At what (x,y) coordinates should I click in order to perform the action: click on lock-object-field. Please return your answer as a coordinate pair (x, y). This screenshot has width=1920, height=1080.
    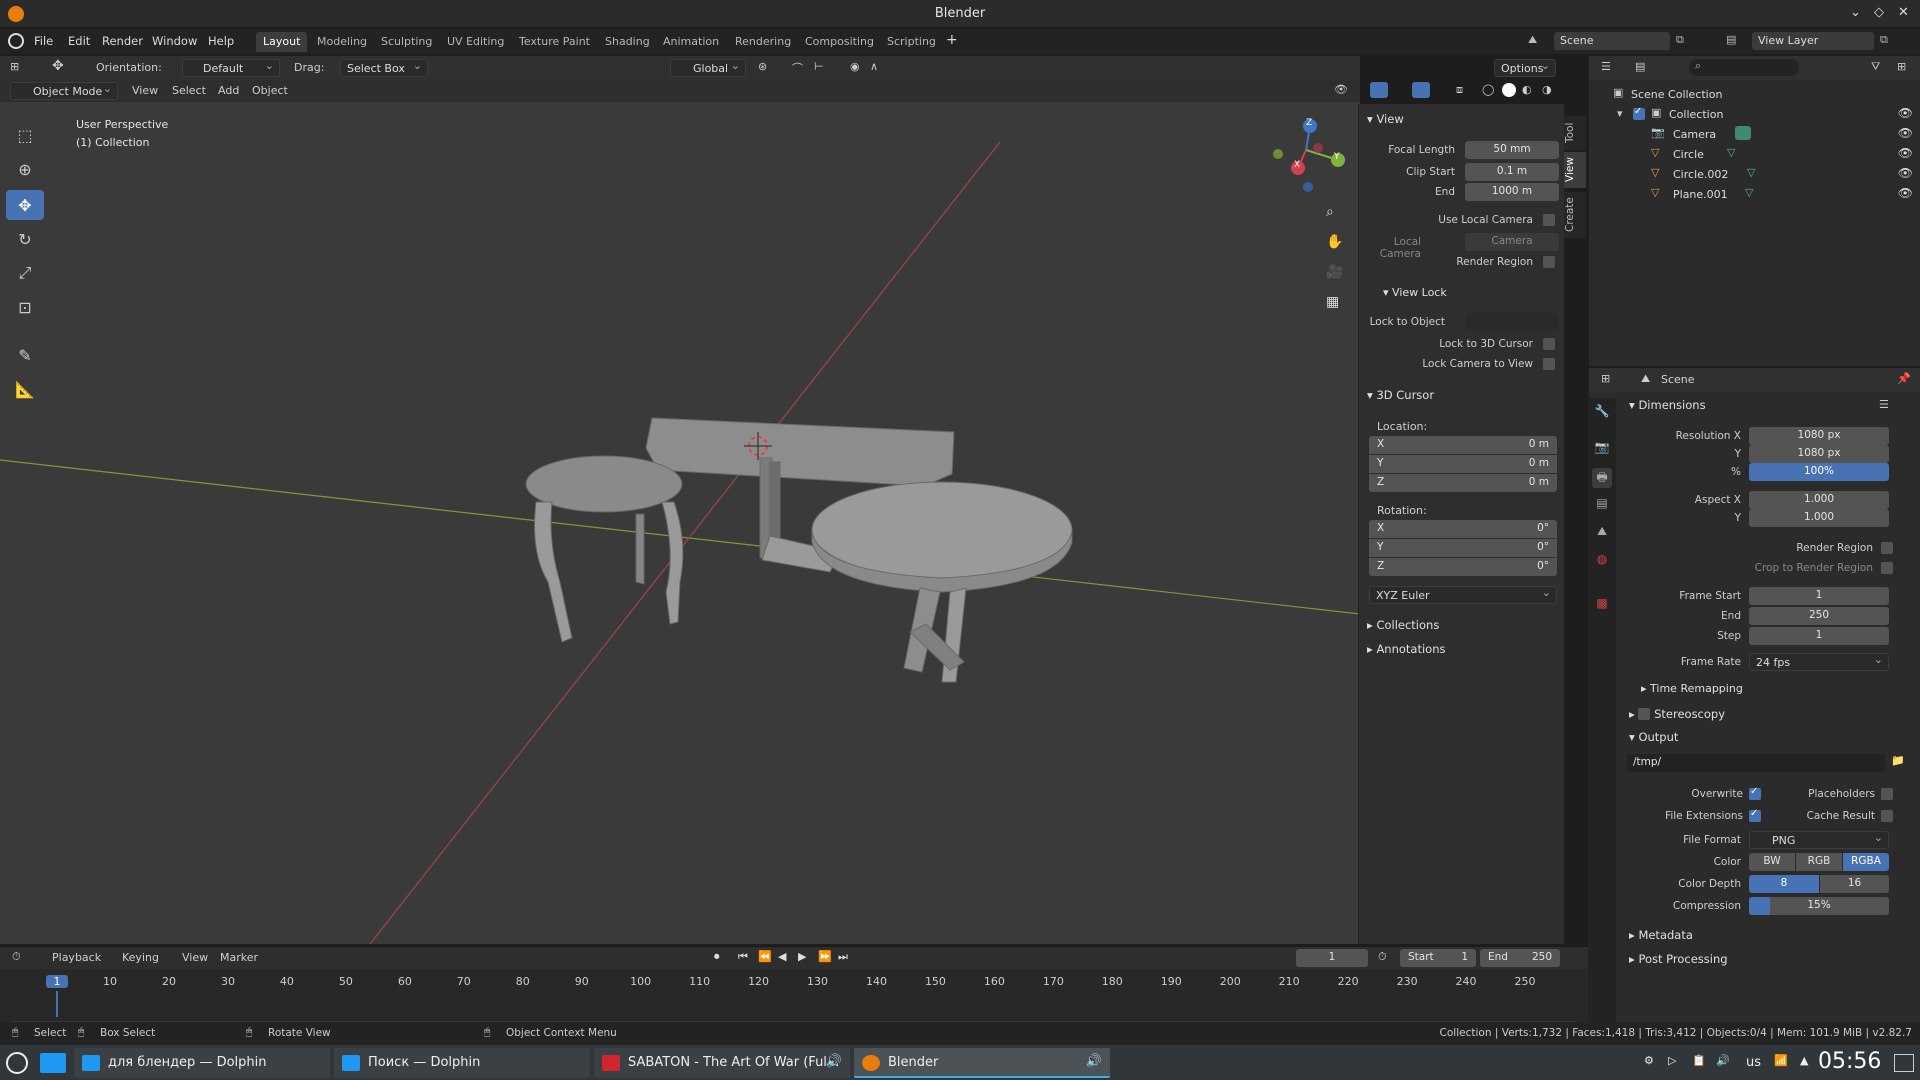
    Looking at the image, I should click on (1512, 322).